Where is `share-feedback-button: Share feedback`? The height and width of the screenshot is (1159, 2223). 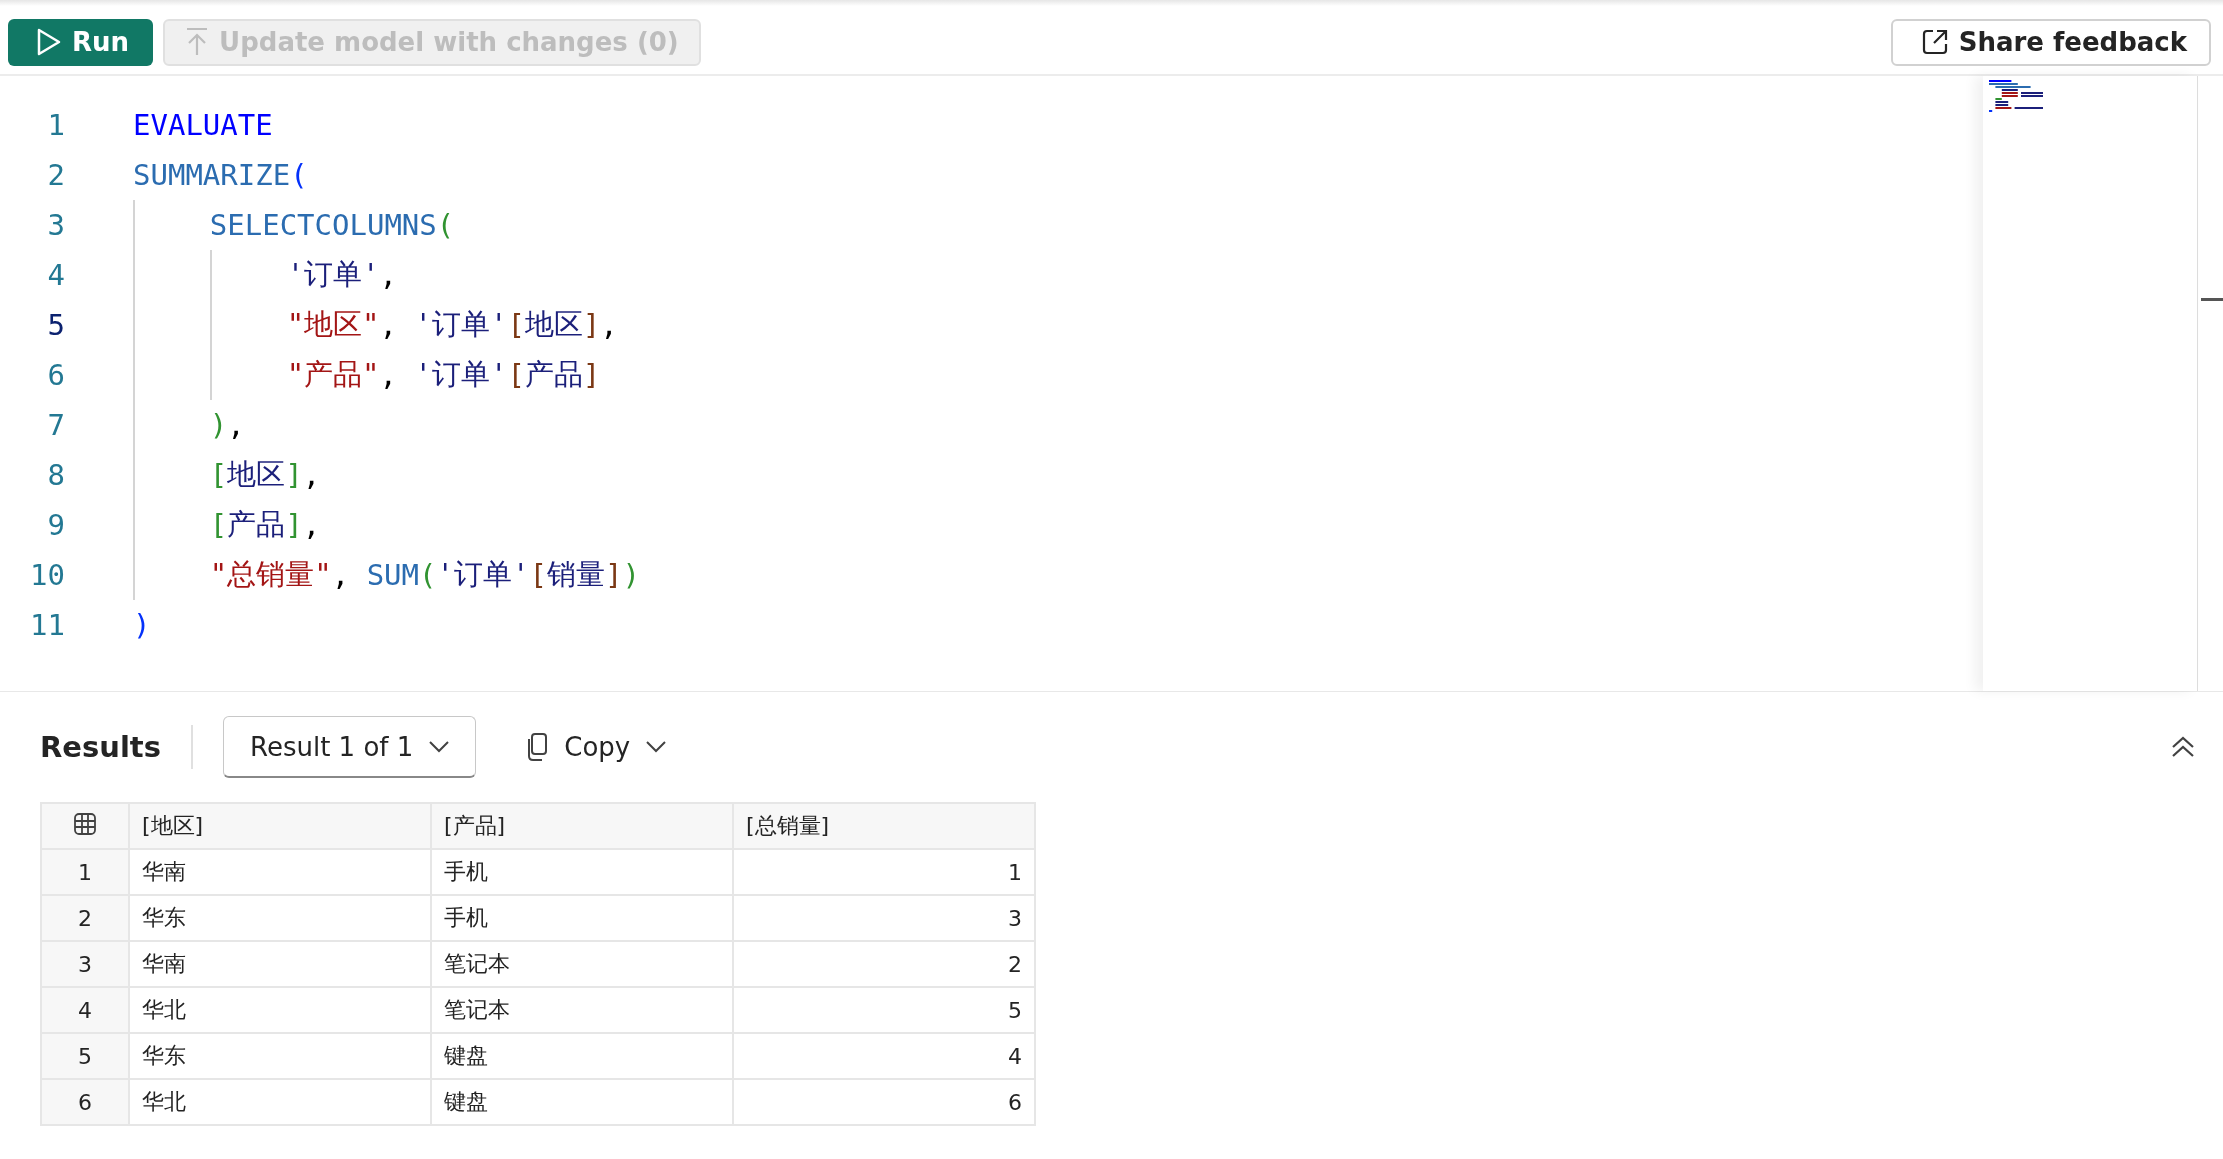
share-feedback-button: Share feedback is located at coordinates (2050, 42).